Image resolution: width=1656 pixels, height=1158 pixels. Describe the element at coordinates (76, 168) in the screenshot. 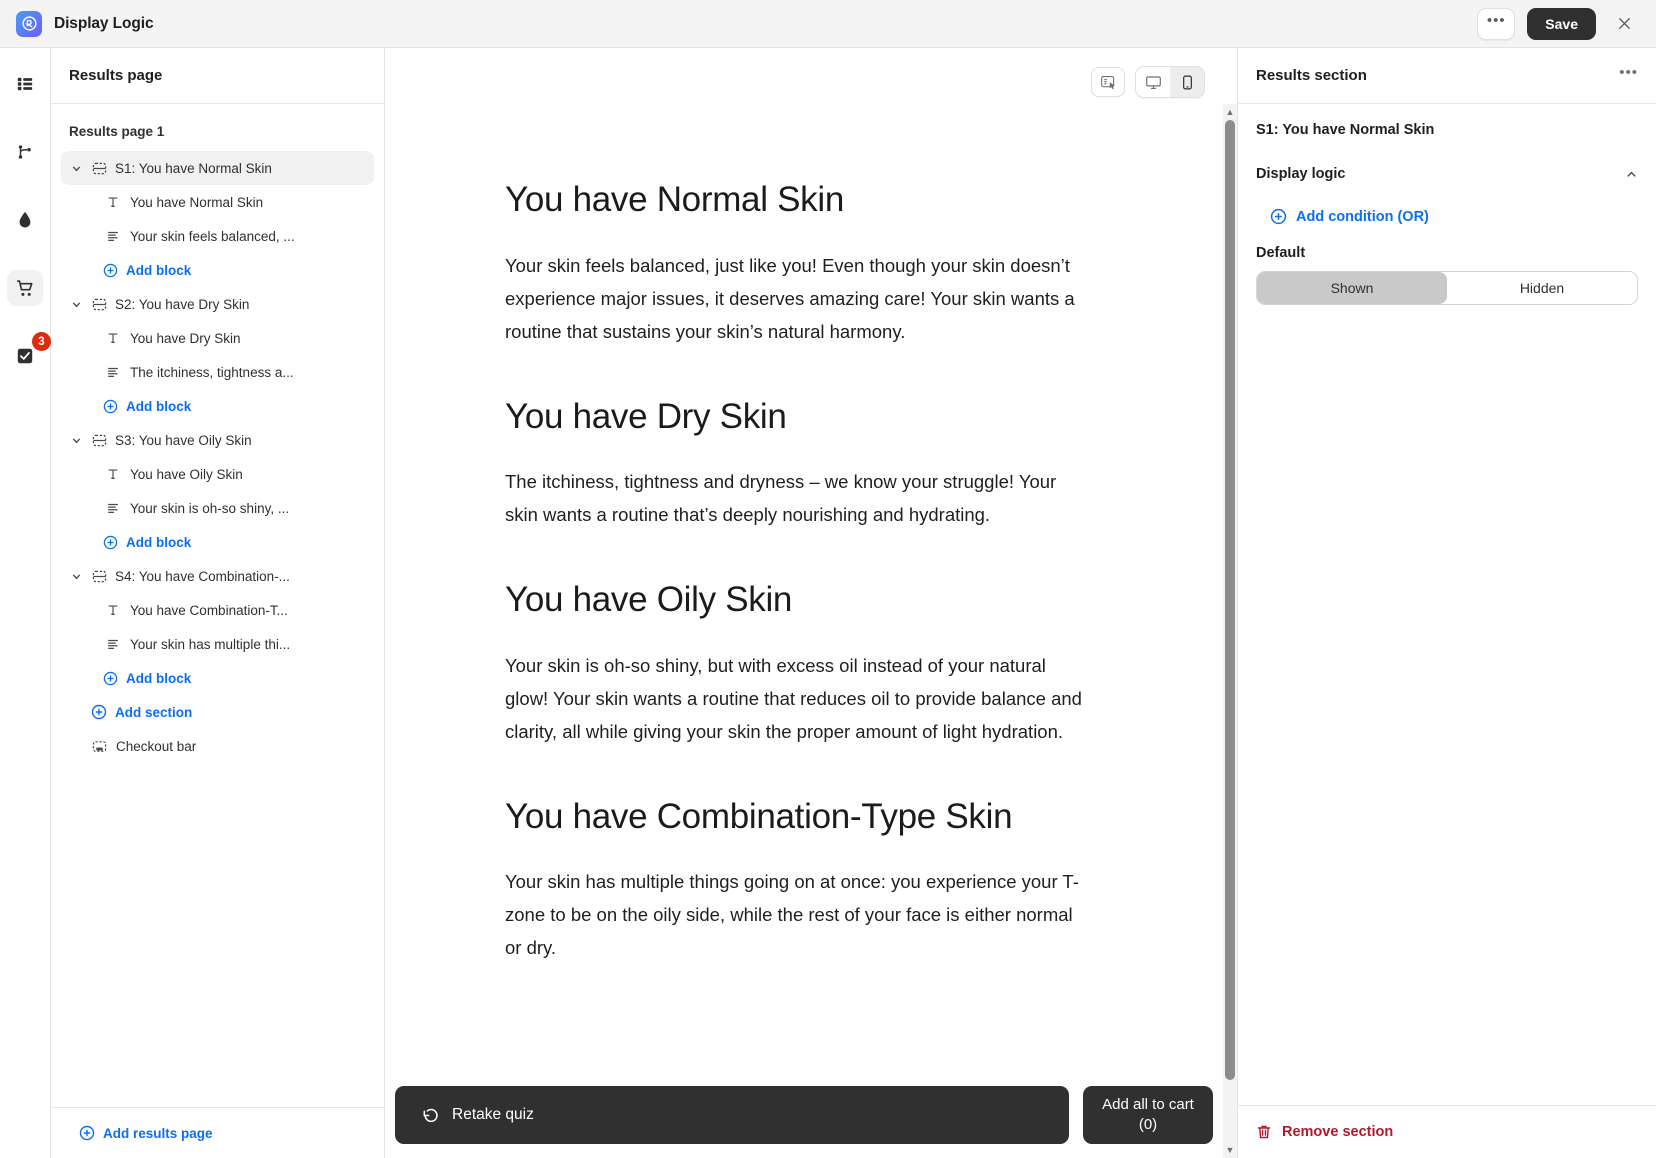

I see `chevron-down-icon` at that location.